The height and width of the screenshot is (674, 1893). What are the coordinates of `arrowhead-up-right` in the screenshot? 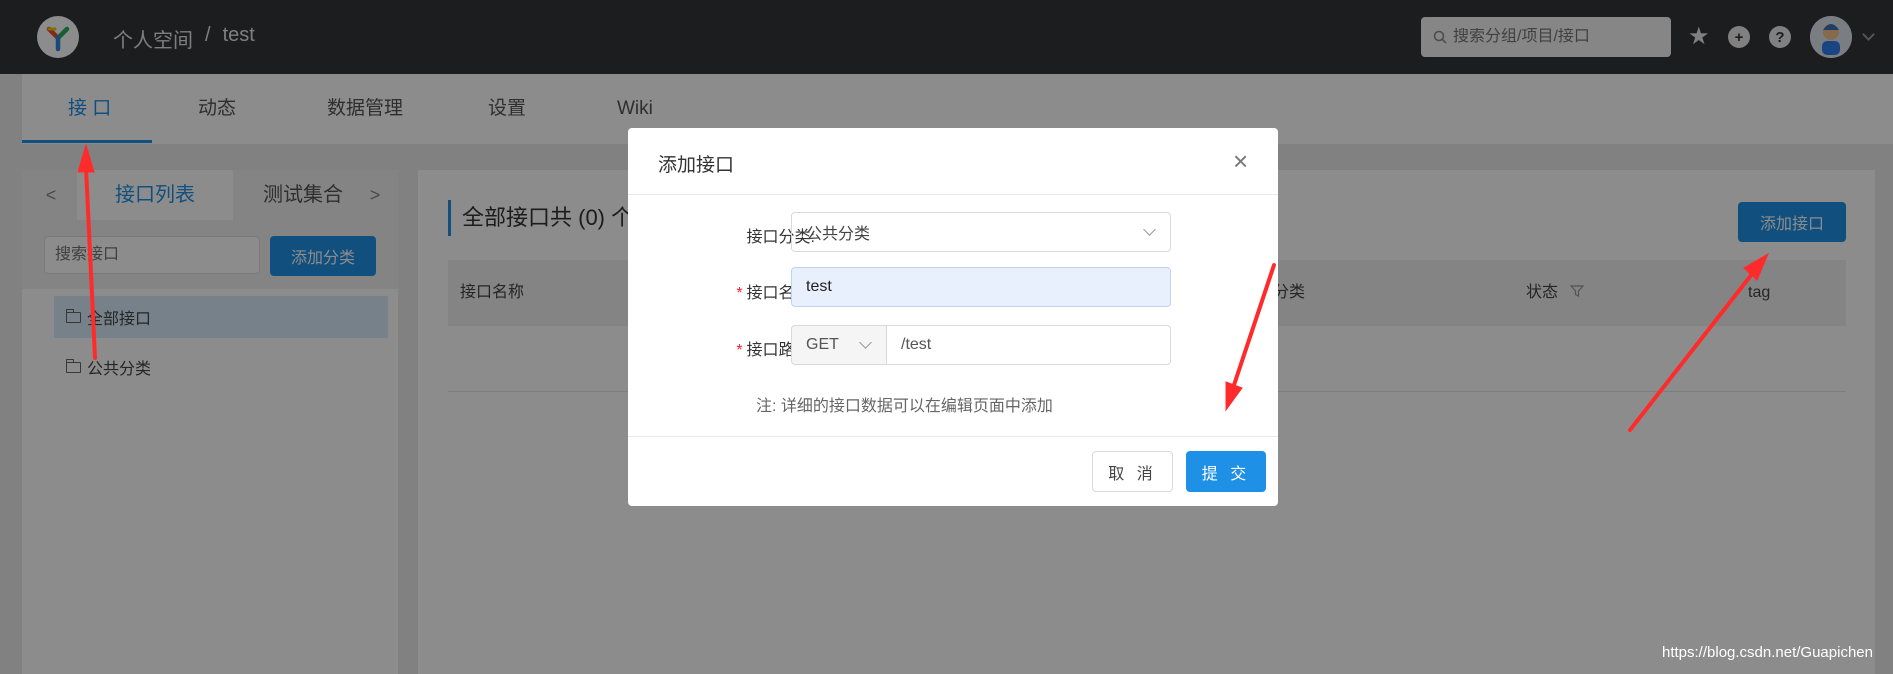 It's located at (1756, 266).